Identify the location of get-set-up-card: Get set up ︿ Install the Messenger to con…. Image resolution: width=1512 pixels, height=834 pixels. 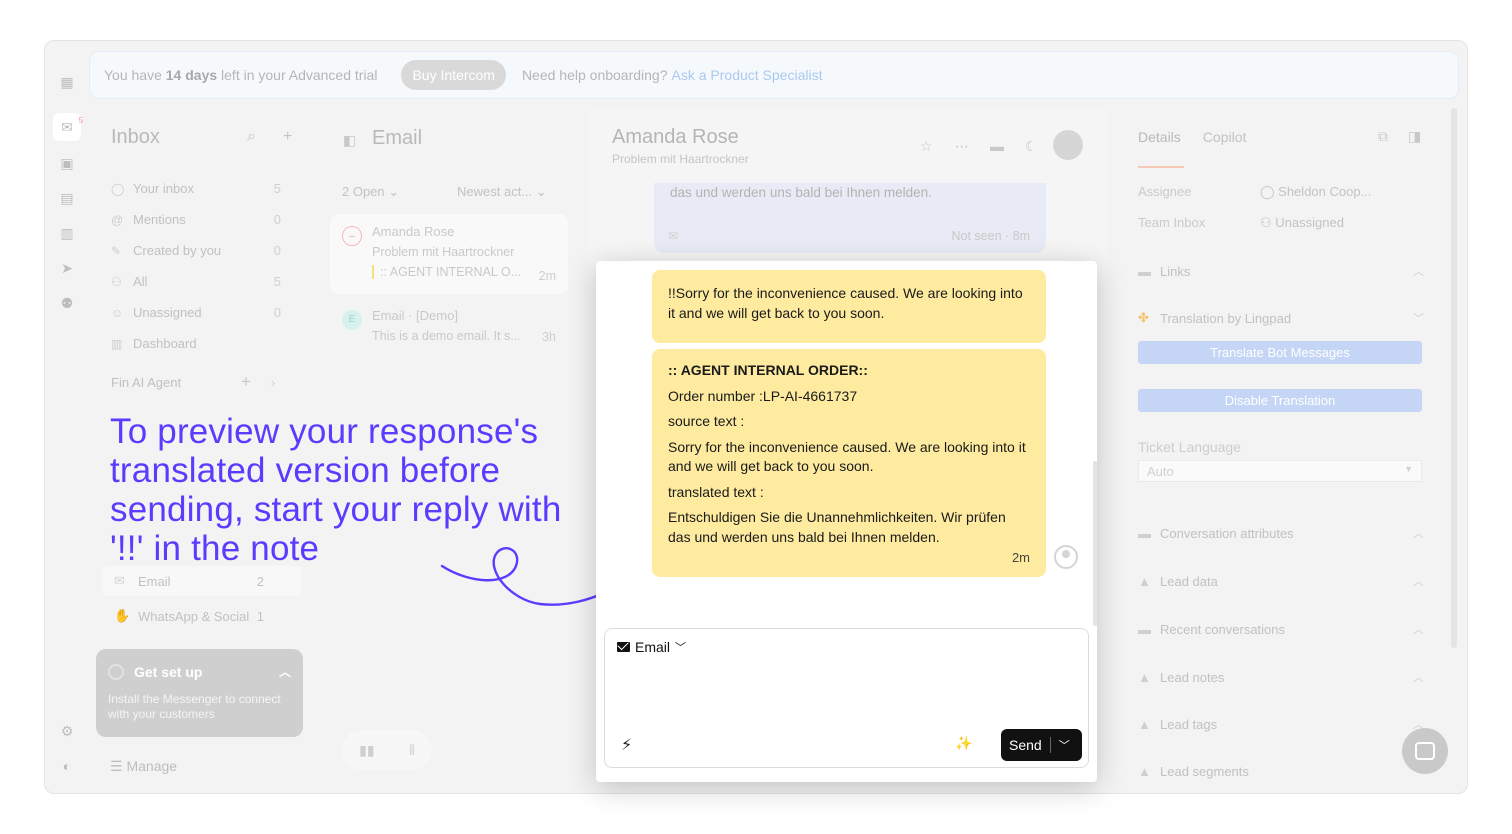
(199, 693).